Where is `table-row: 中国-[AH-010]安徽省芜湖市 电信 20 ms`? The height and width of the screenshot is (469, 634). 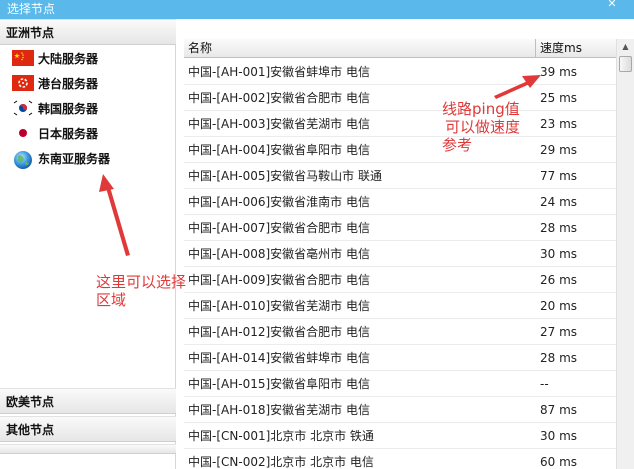
table-row: 中国-[AH-010]安徽省芜湖市 电信 20 ms is located at coordinates (400, 306).